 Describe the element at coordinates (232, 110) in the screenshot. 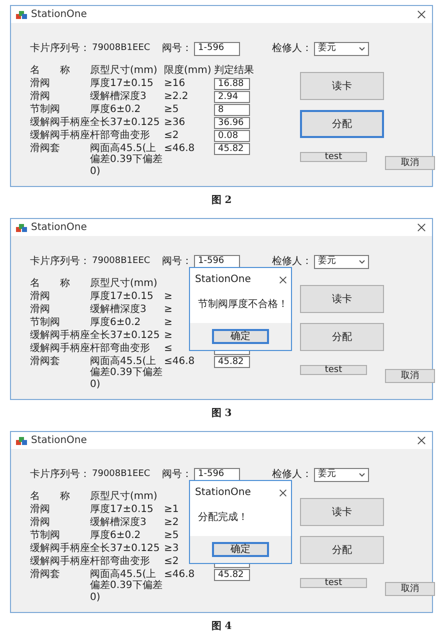

I see `result-field: 8` at that location.